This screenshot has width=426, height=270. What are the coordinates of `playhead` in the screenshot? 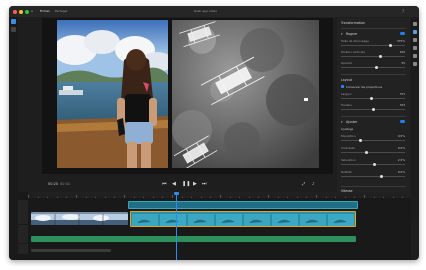 It's located at (176, 226).